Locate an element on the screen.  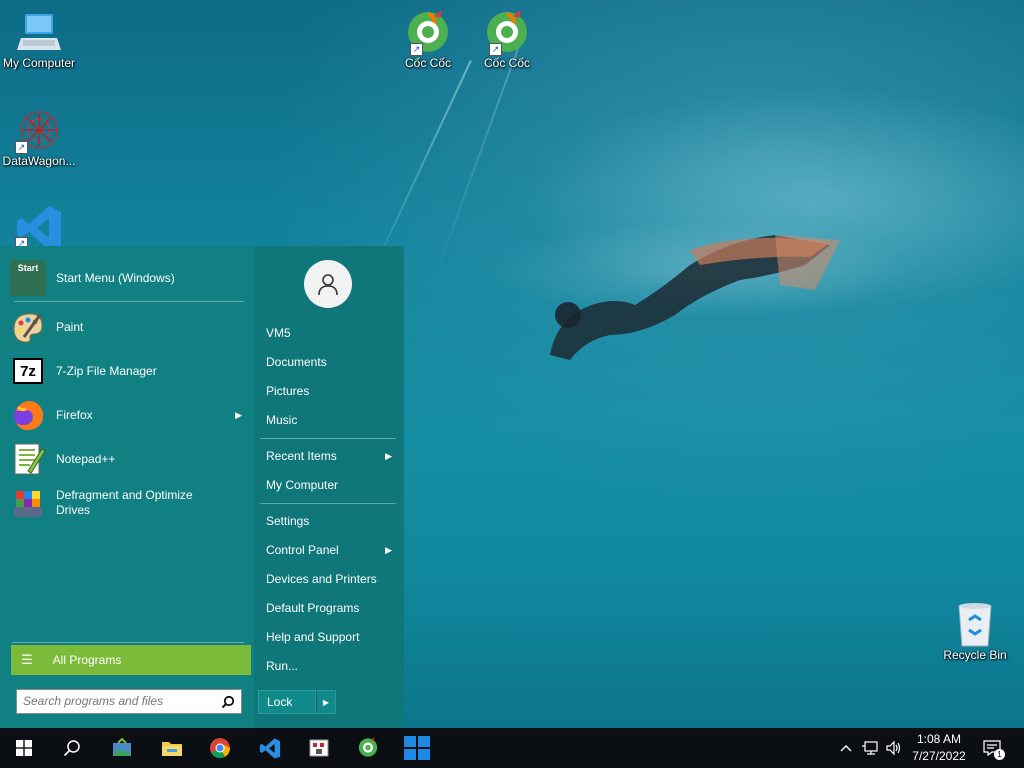
network-button is located at coordinates (870, 748).